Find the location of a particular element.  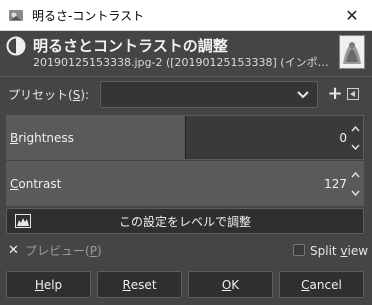

cancel-key: C is located at coordinates (305, 284).